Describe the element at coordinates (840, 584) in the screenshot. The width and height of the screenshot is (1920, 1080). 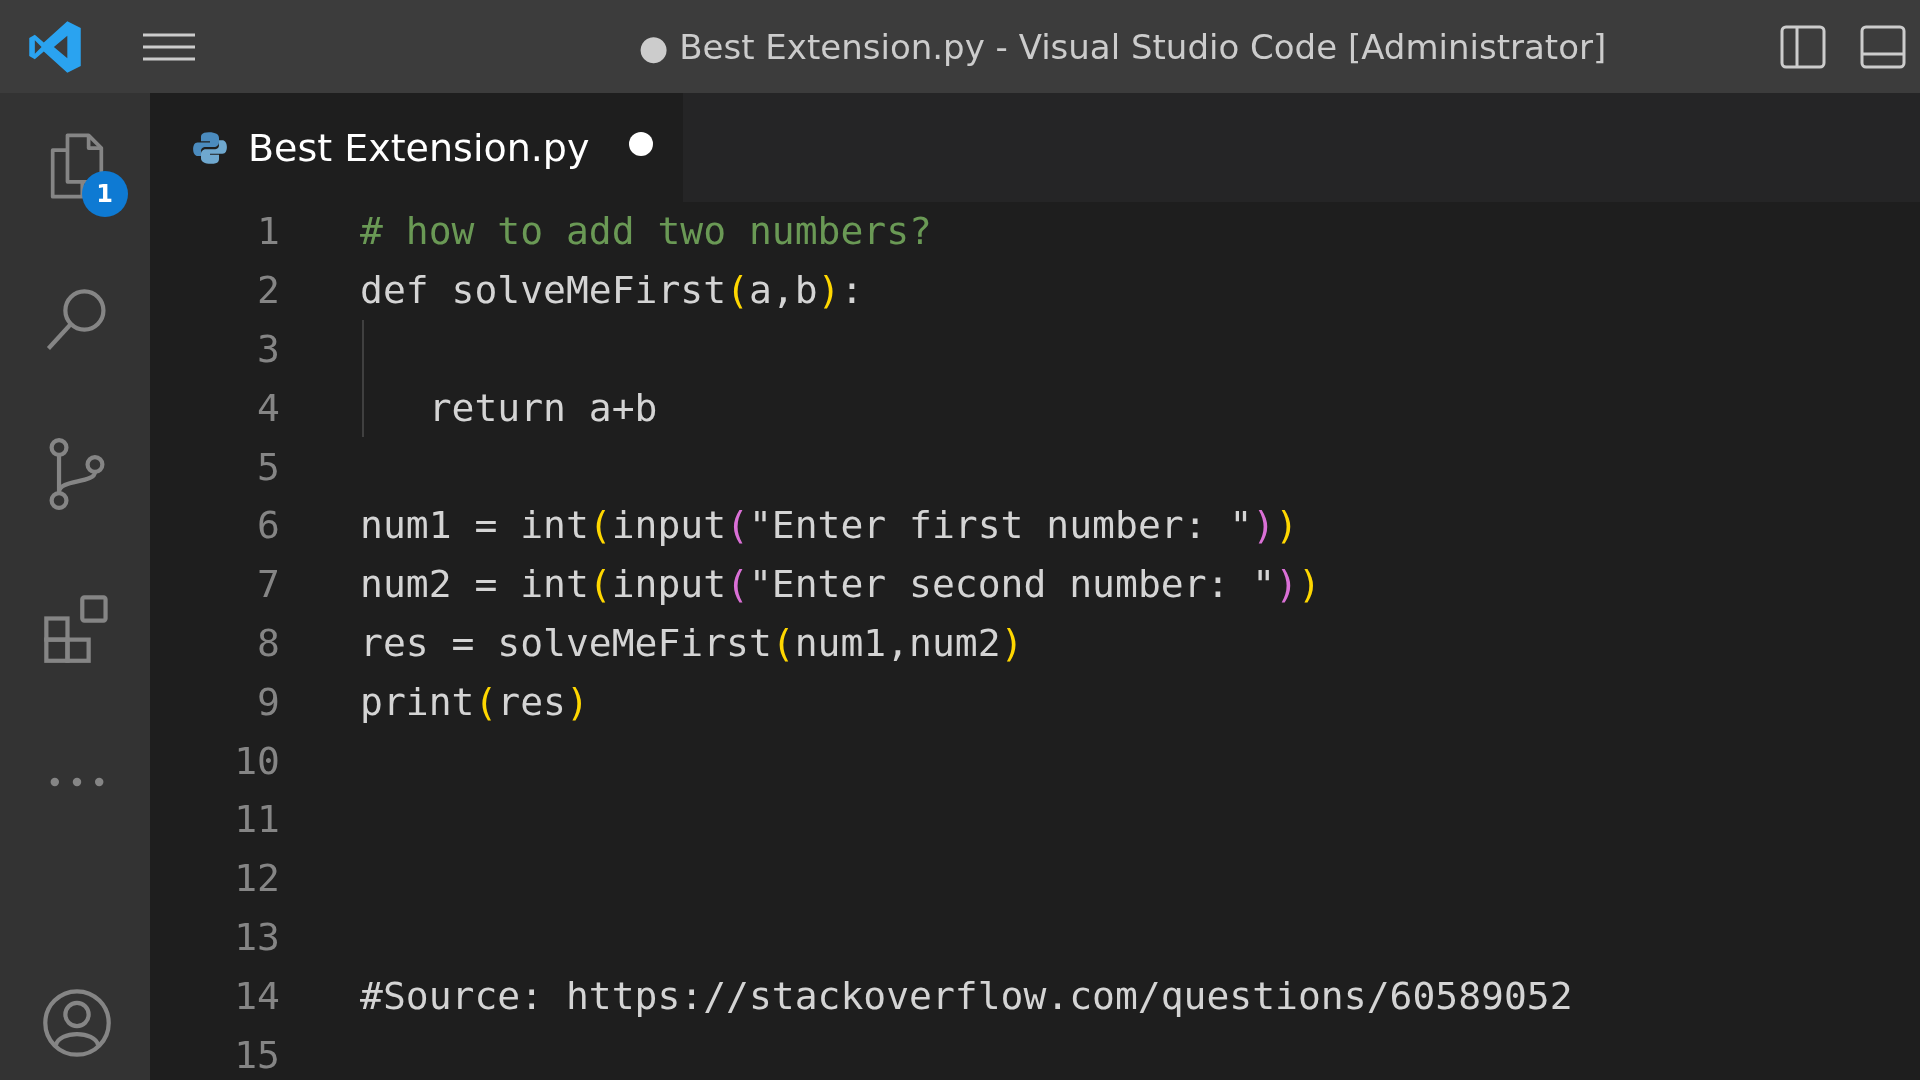
I see `code-line: num2 = int(input("Enter second number: "))` at that location.